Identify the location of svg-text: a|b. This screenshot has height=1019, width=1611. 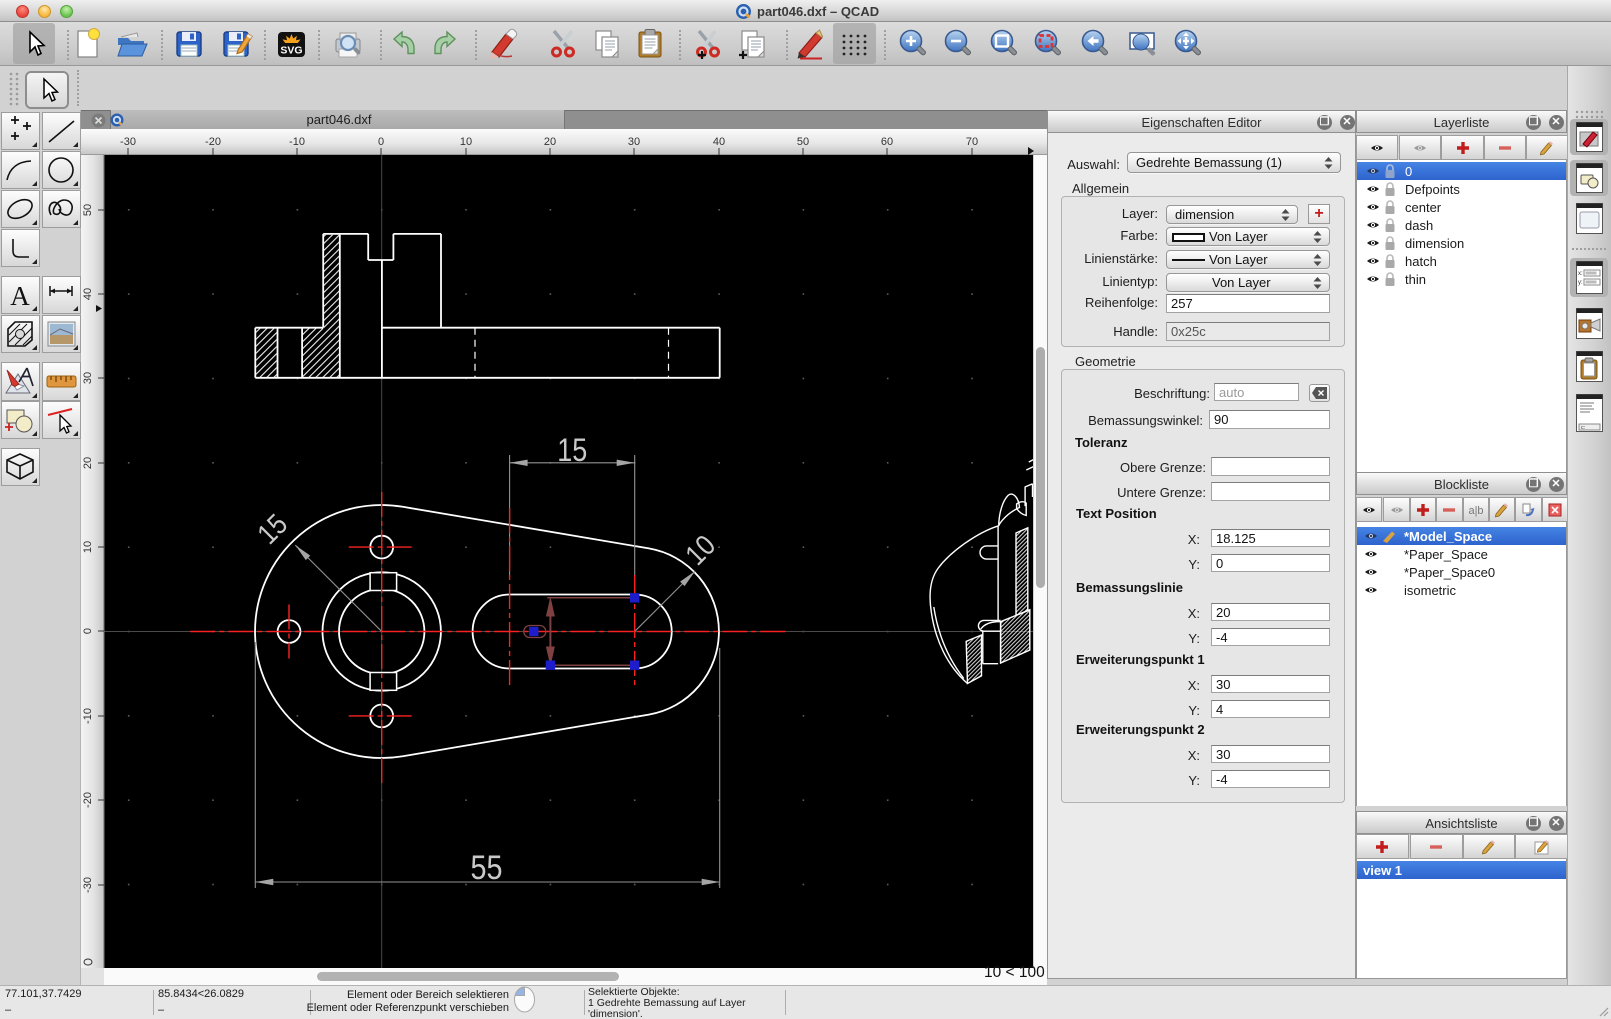
(1475, 511).